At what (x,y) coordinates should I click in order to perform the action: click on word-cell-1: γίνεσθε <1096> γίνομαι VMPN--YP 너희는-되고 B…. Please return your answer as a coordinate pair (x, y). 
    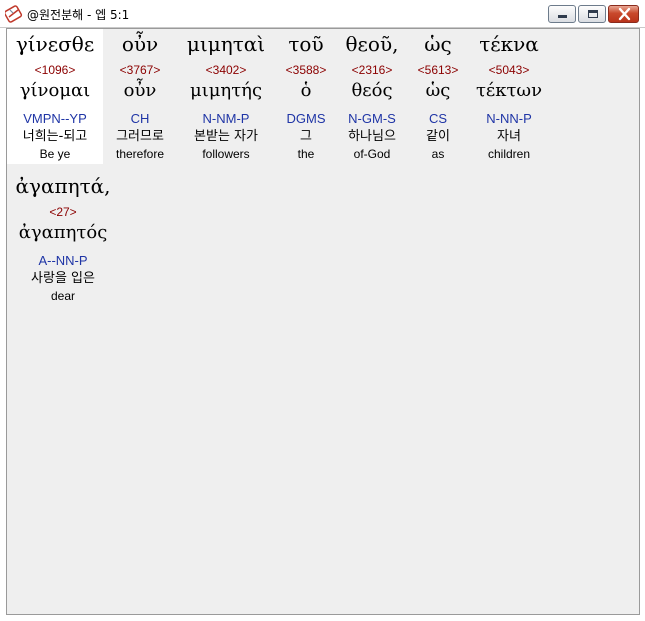
    Looking at the image, I should click on (55, 96).